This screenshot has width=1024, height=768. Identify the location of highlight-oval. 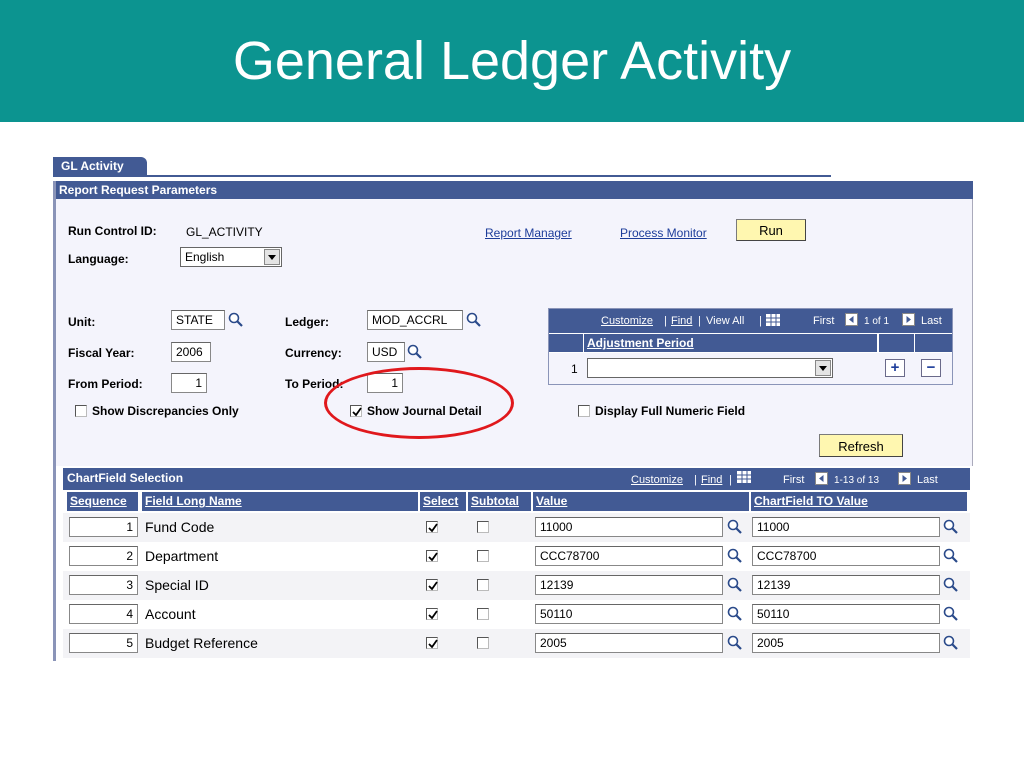
(419, 403).